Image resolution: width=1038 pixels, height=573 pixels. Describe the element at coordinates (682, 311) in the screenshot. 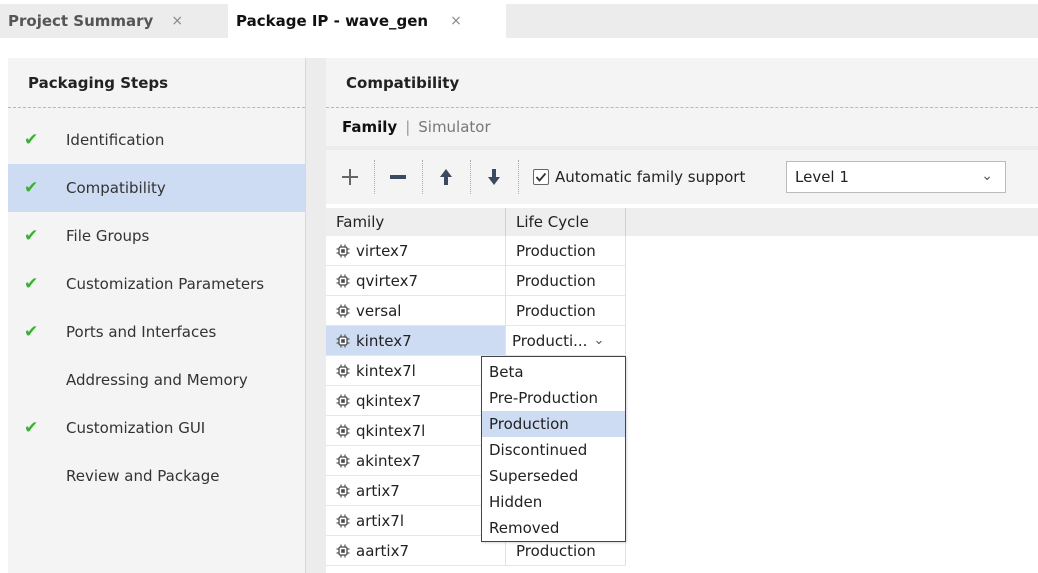

I see `table-row: versal Production` at that location.